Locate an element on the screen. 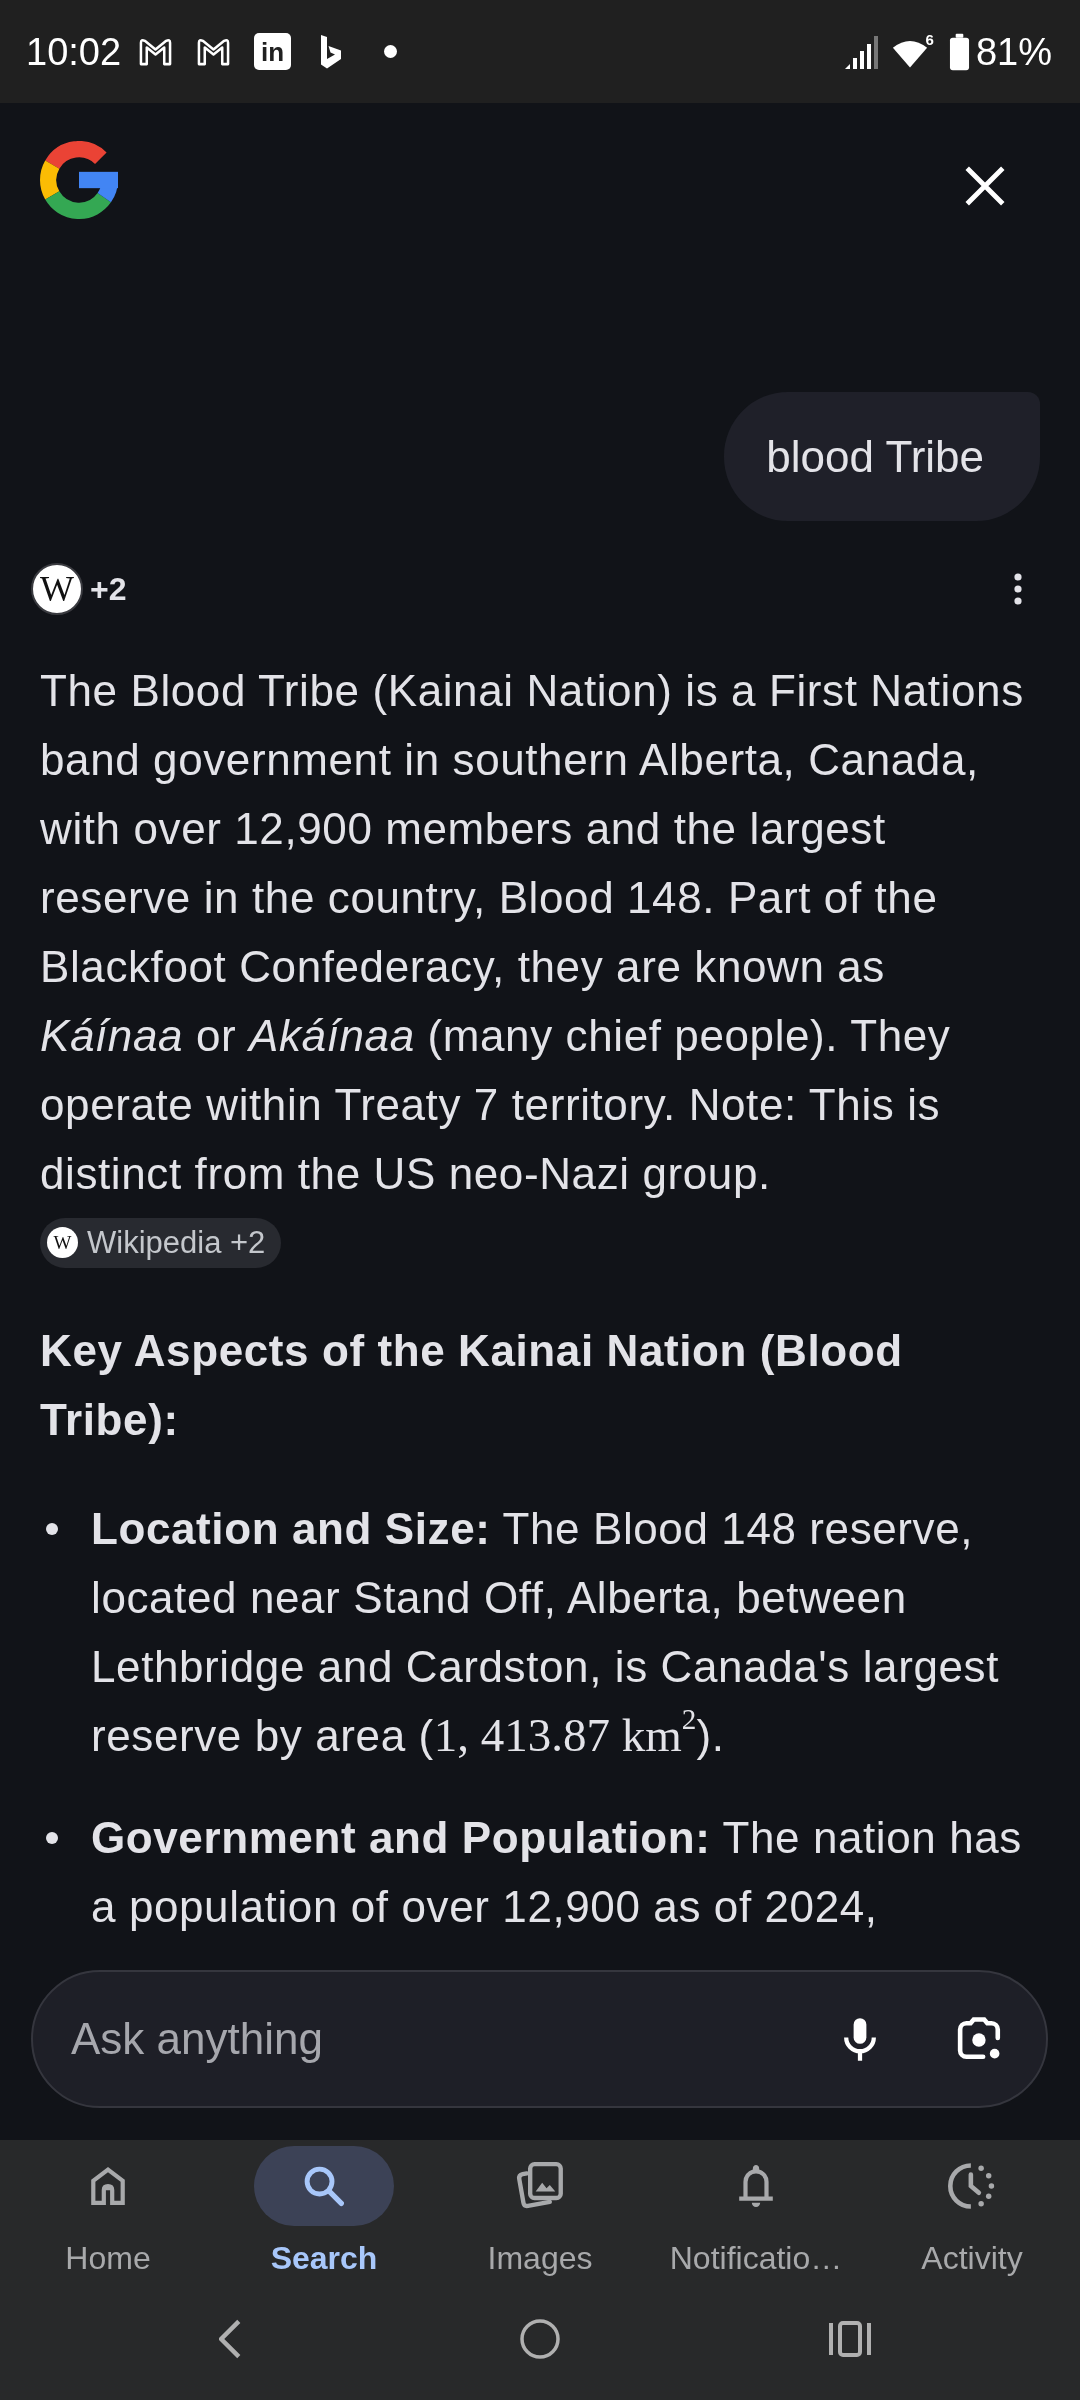 The width and height of the screenshot is (1080, 2400). app-badge-logo: in is located at coordinates (273, 51).